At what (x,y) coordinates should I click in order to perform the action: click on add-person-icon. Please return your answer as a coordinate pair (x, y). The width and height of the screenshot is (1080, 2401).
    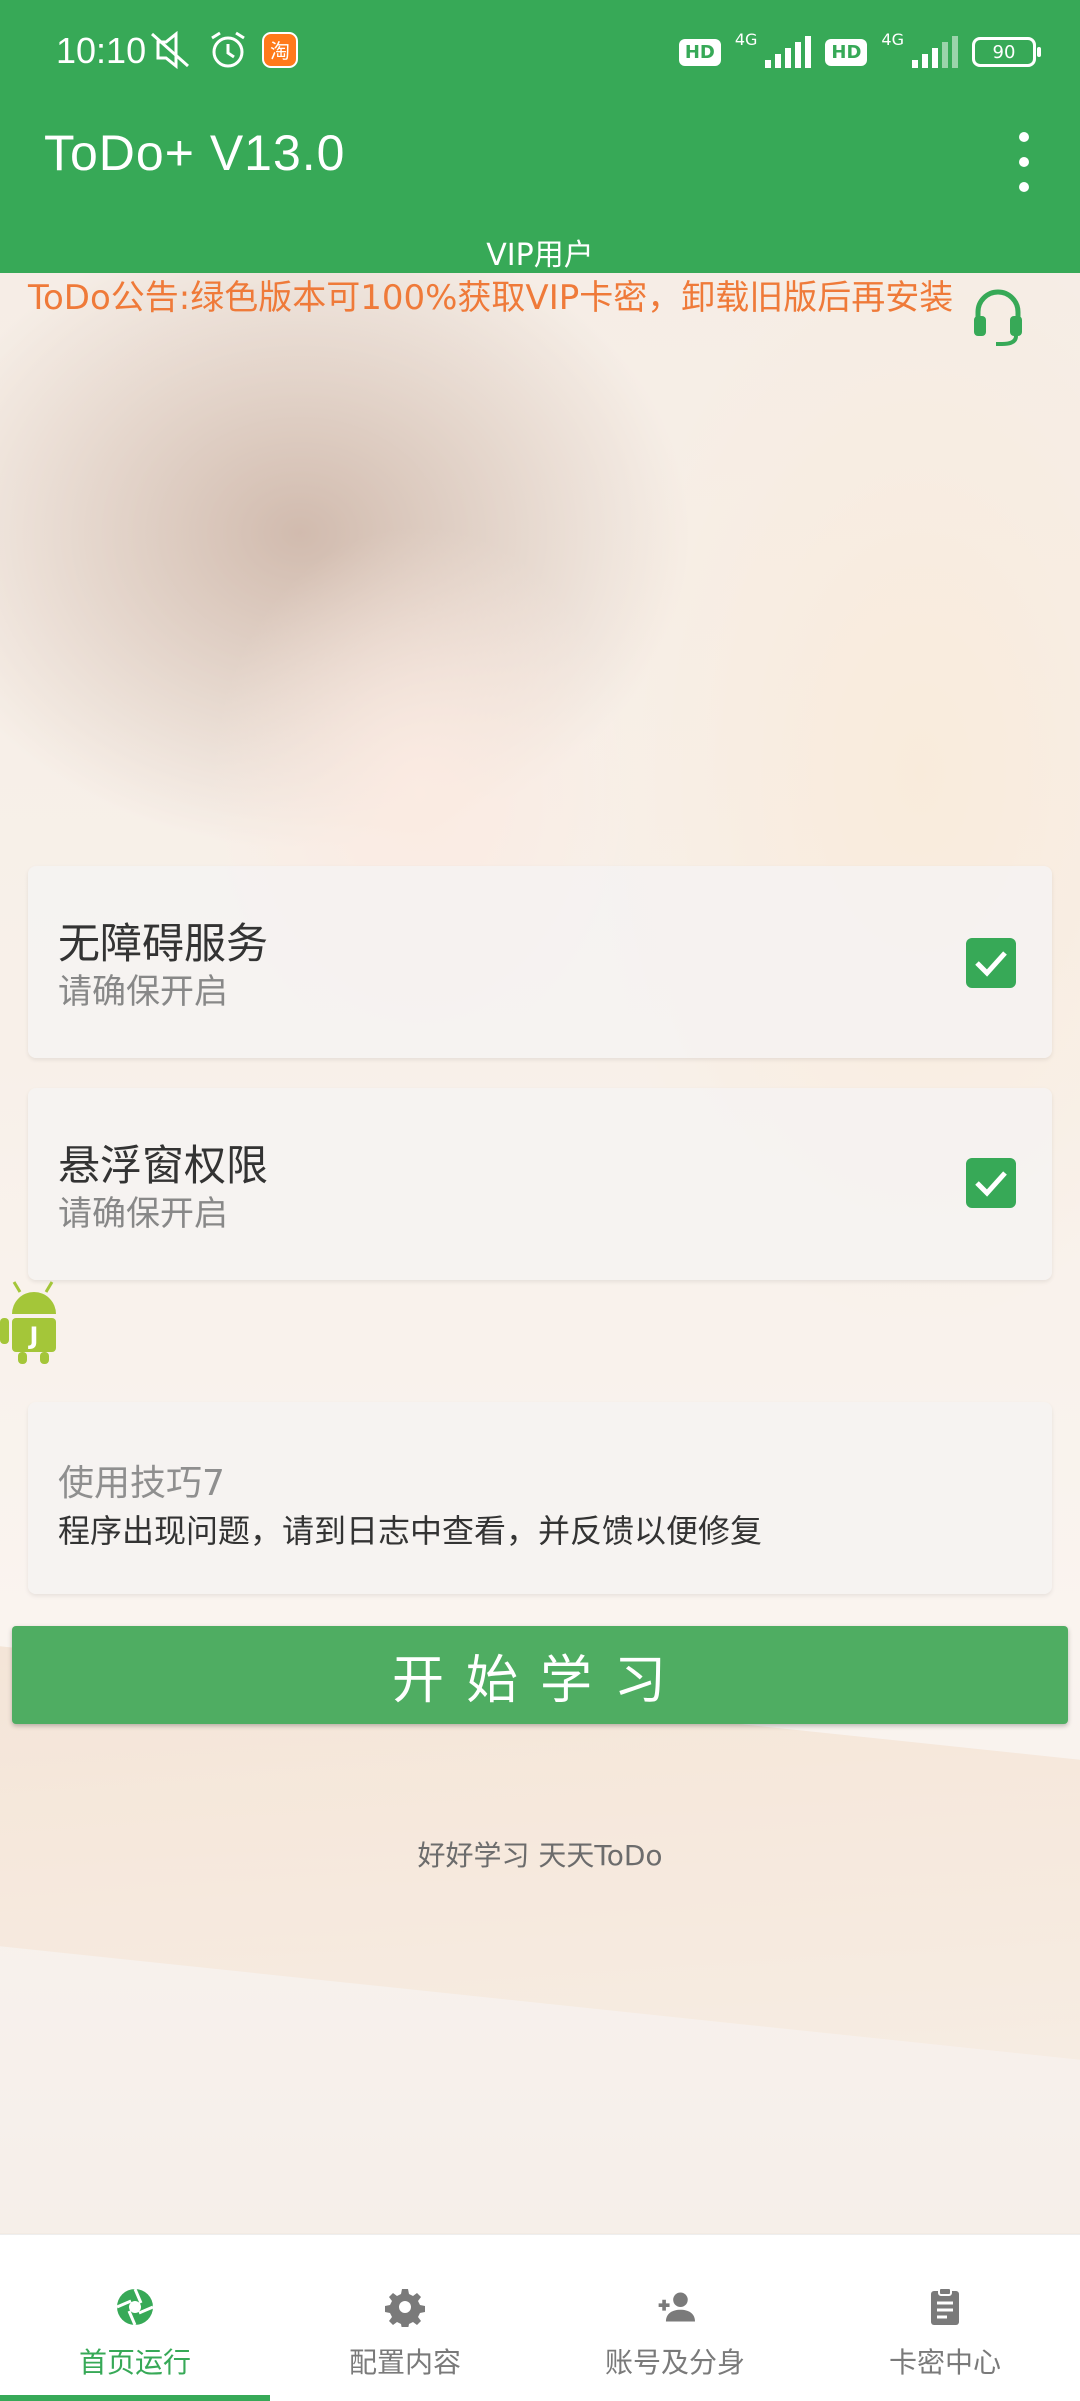
    Looking at the image, I should click on (676, 2307).